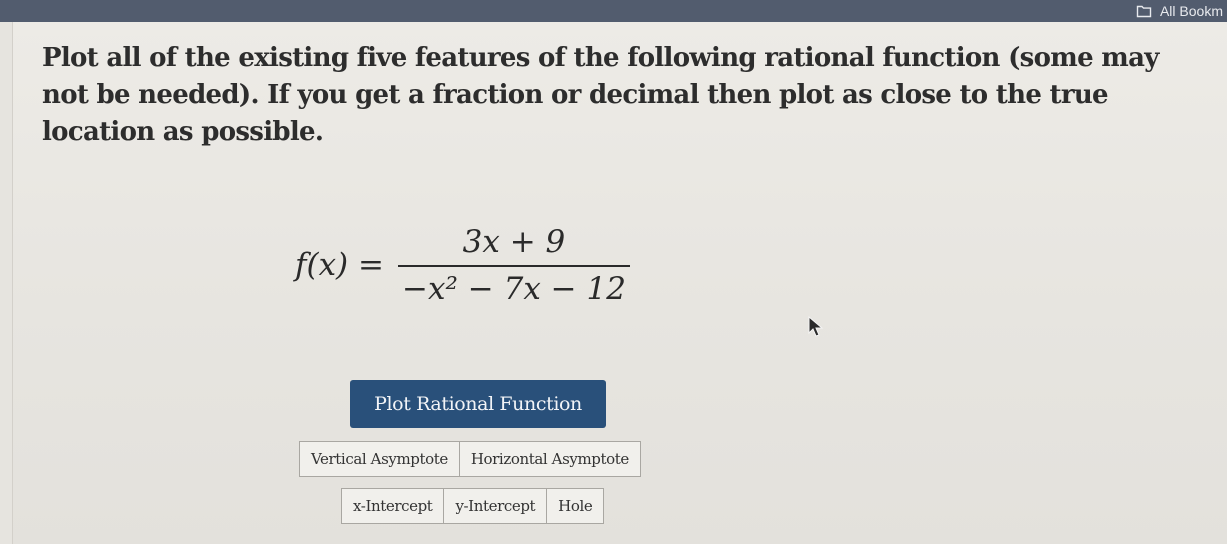 Image resolution: width=1227 pixels, height=544 pixels. What do you see at coordinates (816, 326) in the screenshot?
I see `mouse-cursor-icon` at bounding box center [816, 326].